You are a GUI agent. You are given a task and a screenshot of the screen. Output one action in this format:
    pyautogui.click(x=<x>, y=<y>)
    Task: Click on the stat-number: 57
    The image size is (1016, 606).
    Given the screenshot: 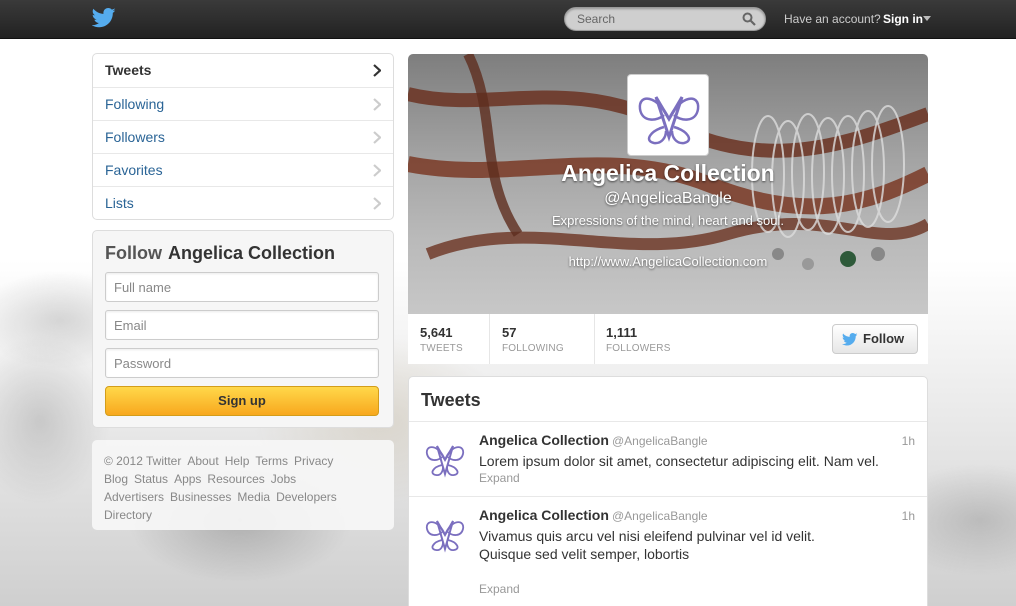 What is the action you would take?
    pyautogui.click(x=509, y=332)
    